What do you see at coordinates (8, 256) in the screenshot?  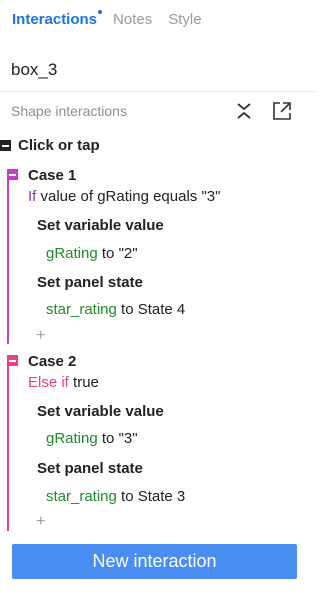 I see `case-1-line` at bounding box center [8, 256].